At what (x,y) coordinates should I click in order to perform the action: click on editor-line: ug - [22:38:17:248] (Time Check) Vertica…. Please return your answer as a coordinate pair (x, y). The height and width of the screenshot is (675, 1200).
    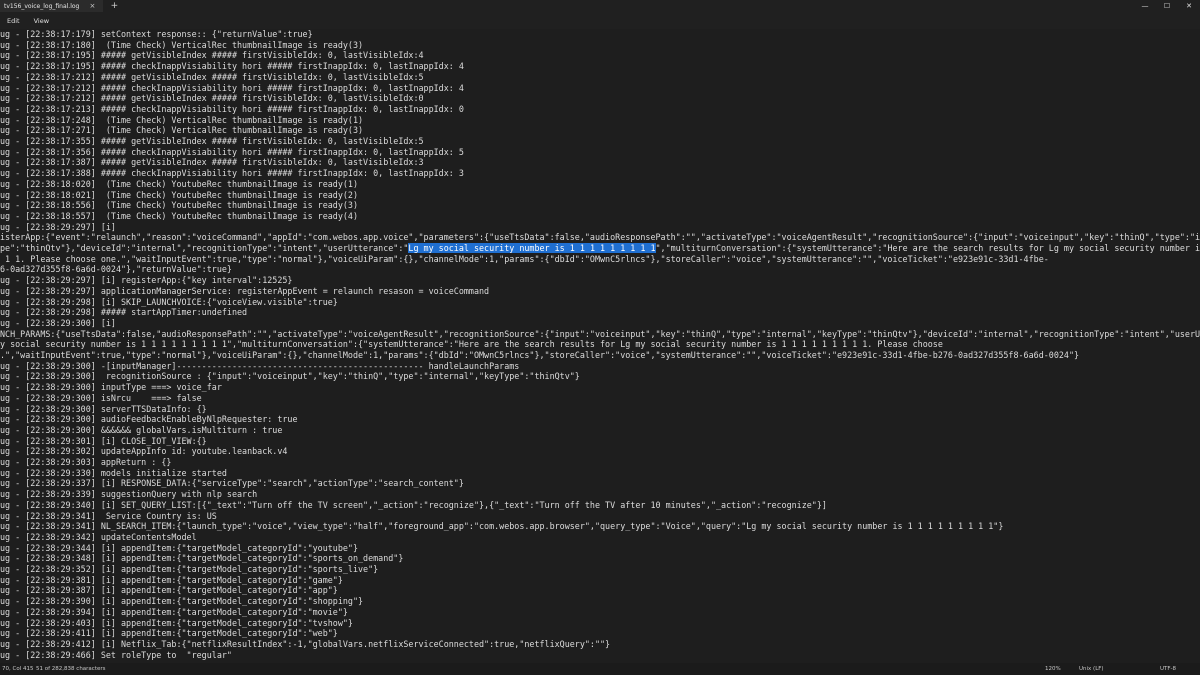
    Looking at the image, I should click on (181, 120).